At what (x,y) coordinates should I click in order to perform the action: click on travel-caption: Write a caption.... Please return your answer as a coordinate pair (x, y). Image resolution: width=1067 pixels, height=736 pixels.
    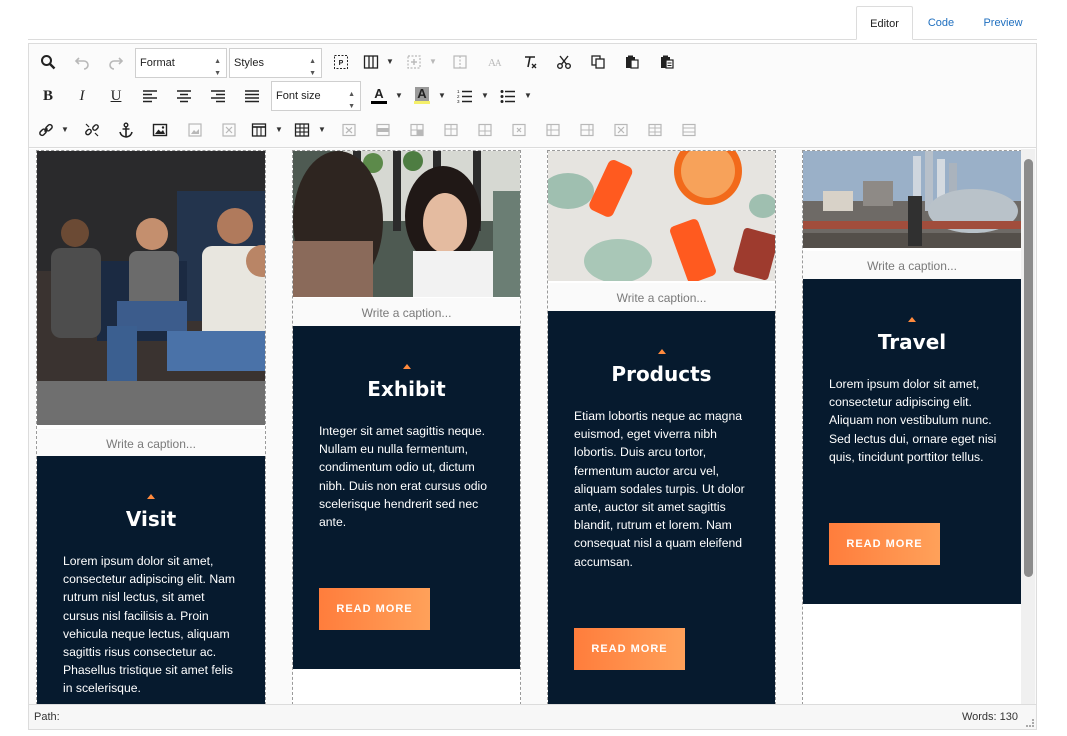
    Looking at the image, I should click on (912, 266).